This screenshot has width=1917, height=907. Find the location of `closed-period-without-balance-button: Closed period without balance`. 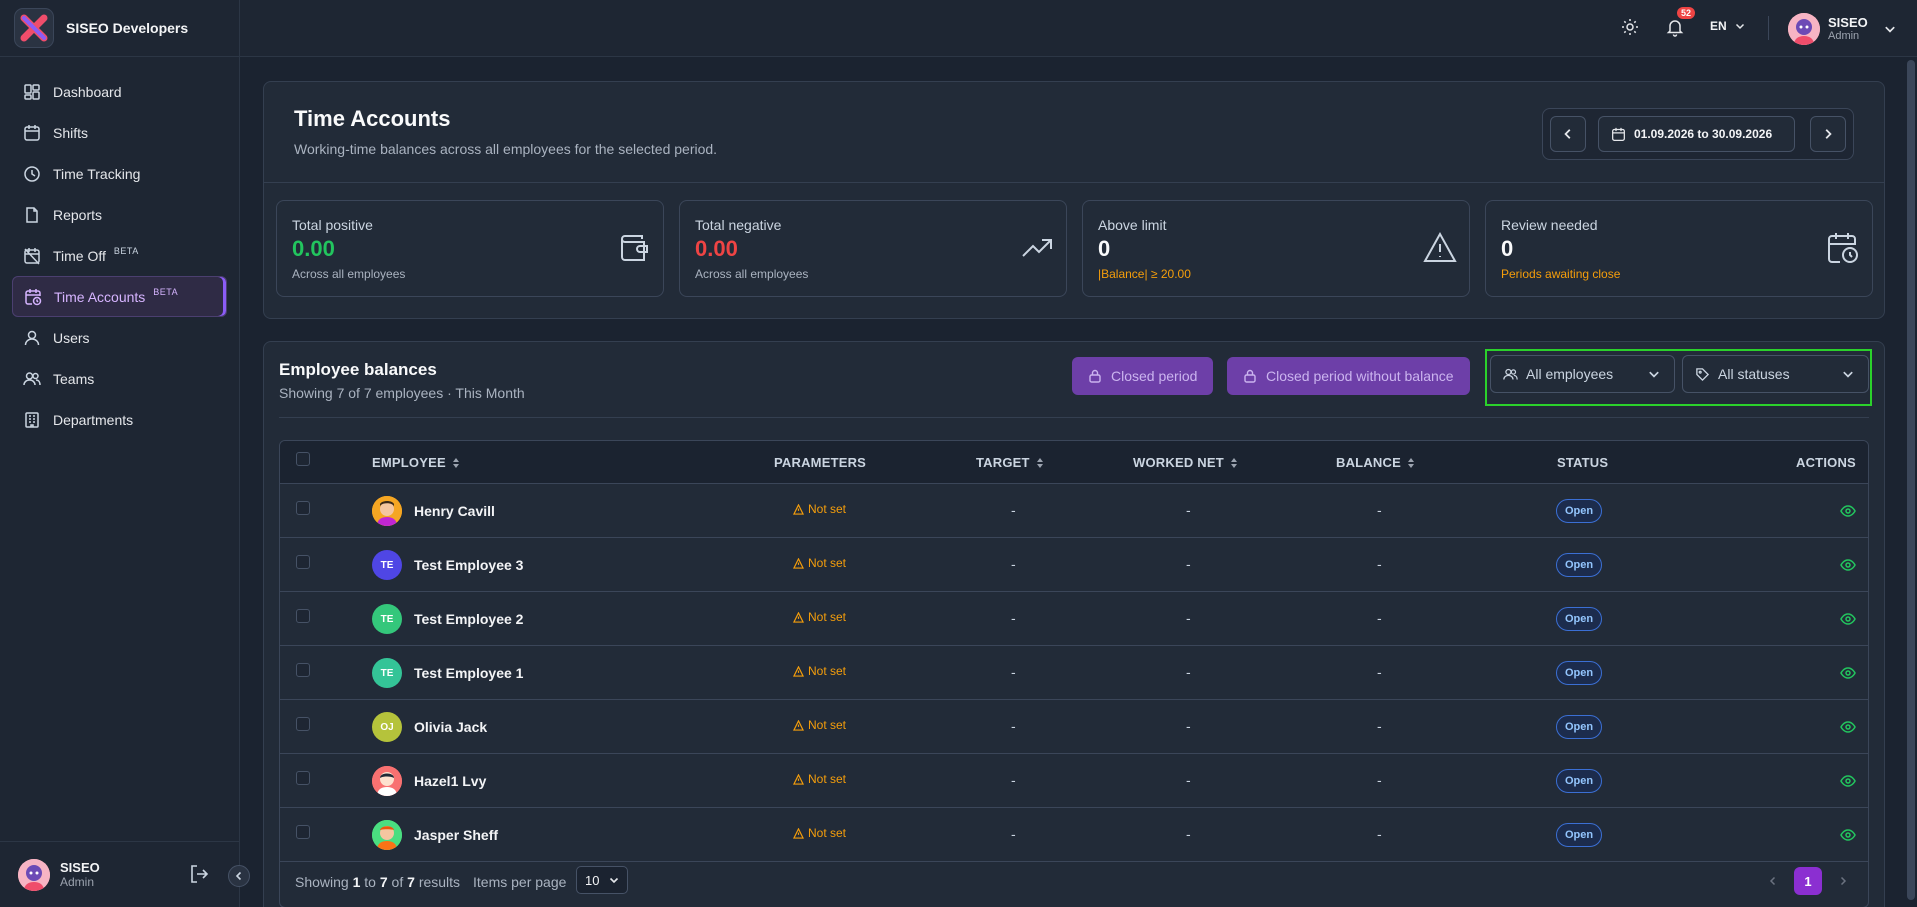

closed-period-without-balance-button: Closed period without balance is located at coordinates (1348, 376).